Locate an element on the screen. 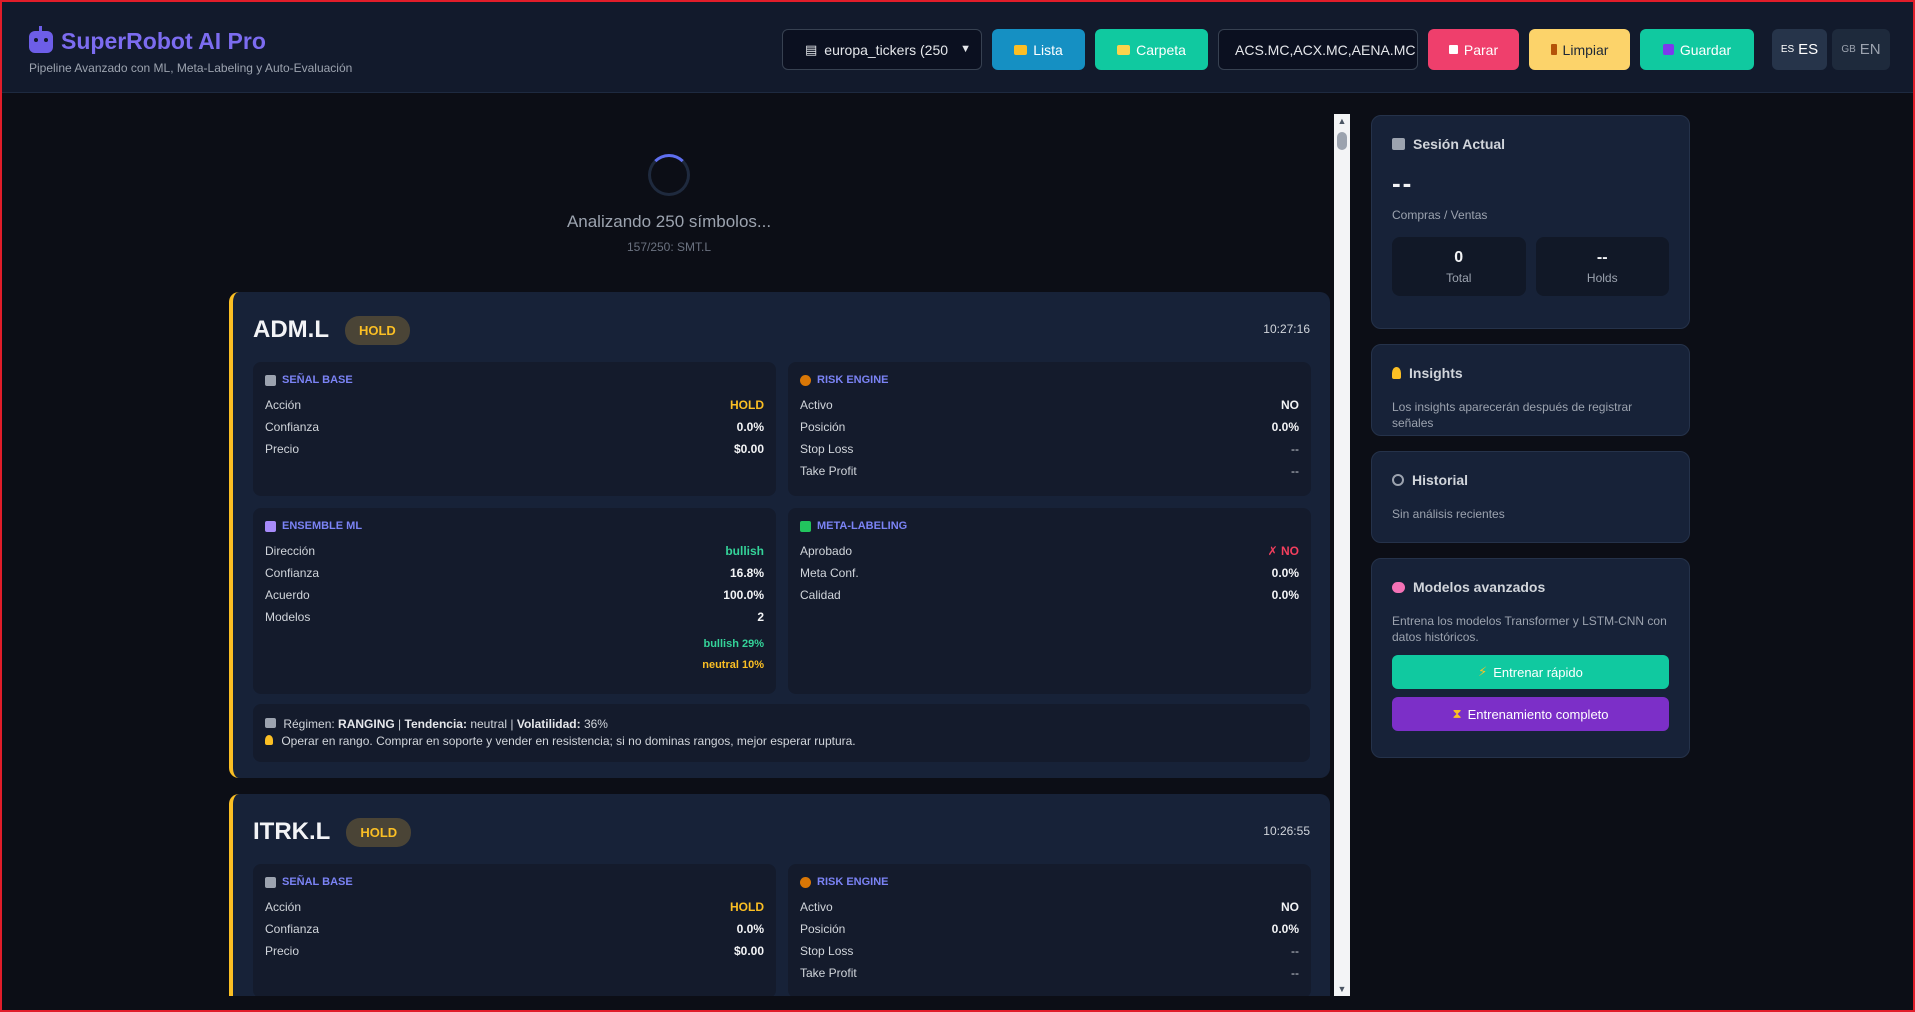  history-text: Sin análisis recientes is located at coordinates (1448, 514).